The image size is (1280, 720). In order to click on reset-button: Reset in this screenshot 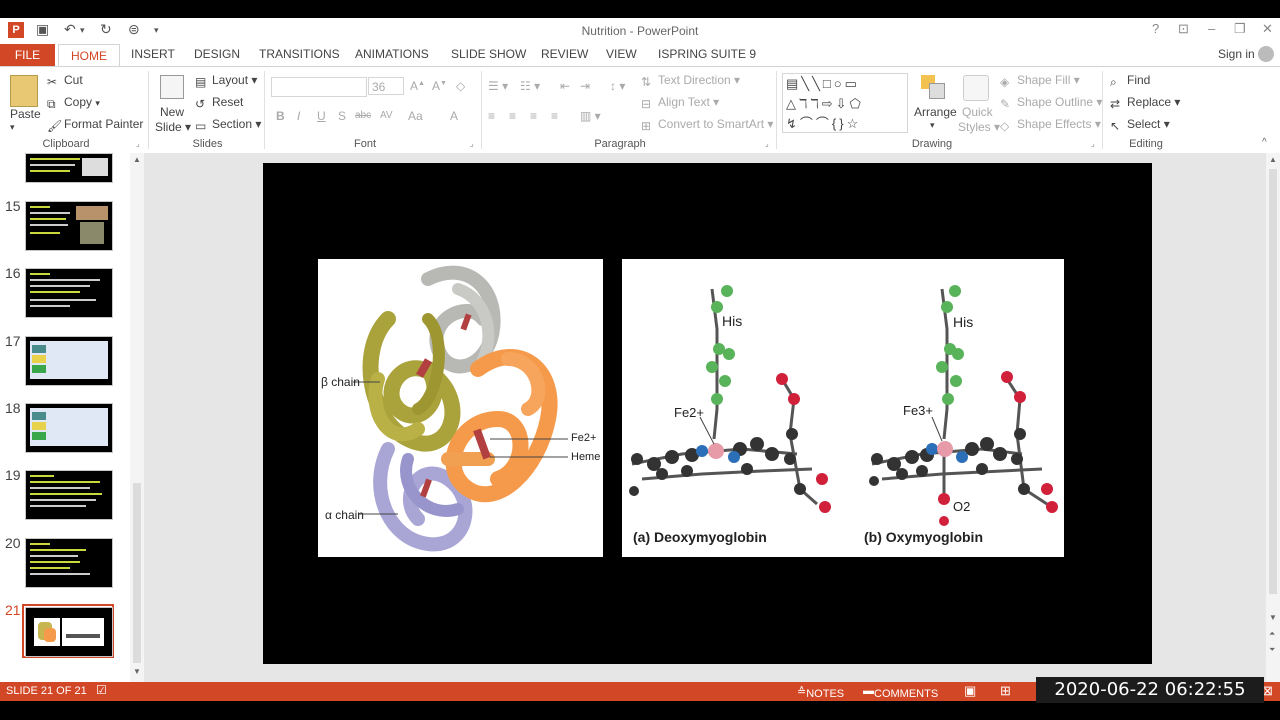, I will do `click(227, 102)`.